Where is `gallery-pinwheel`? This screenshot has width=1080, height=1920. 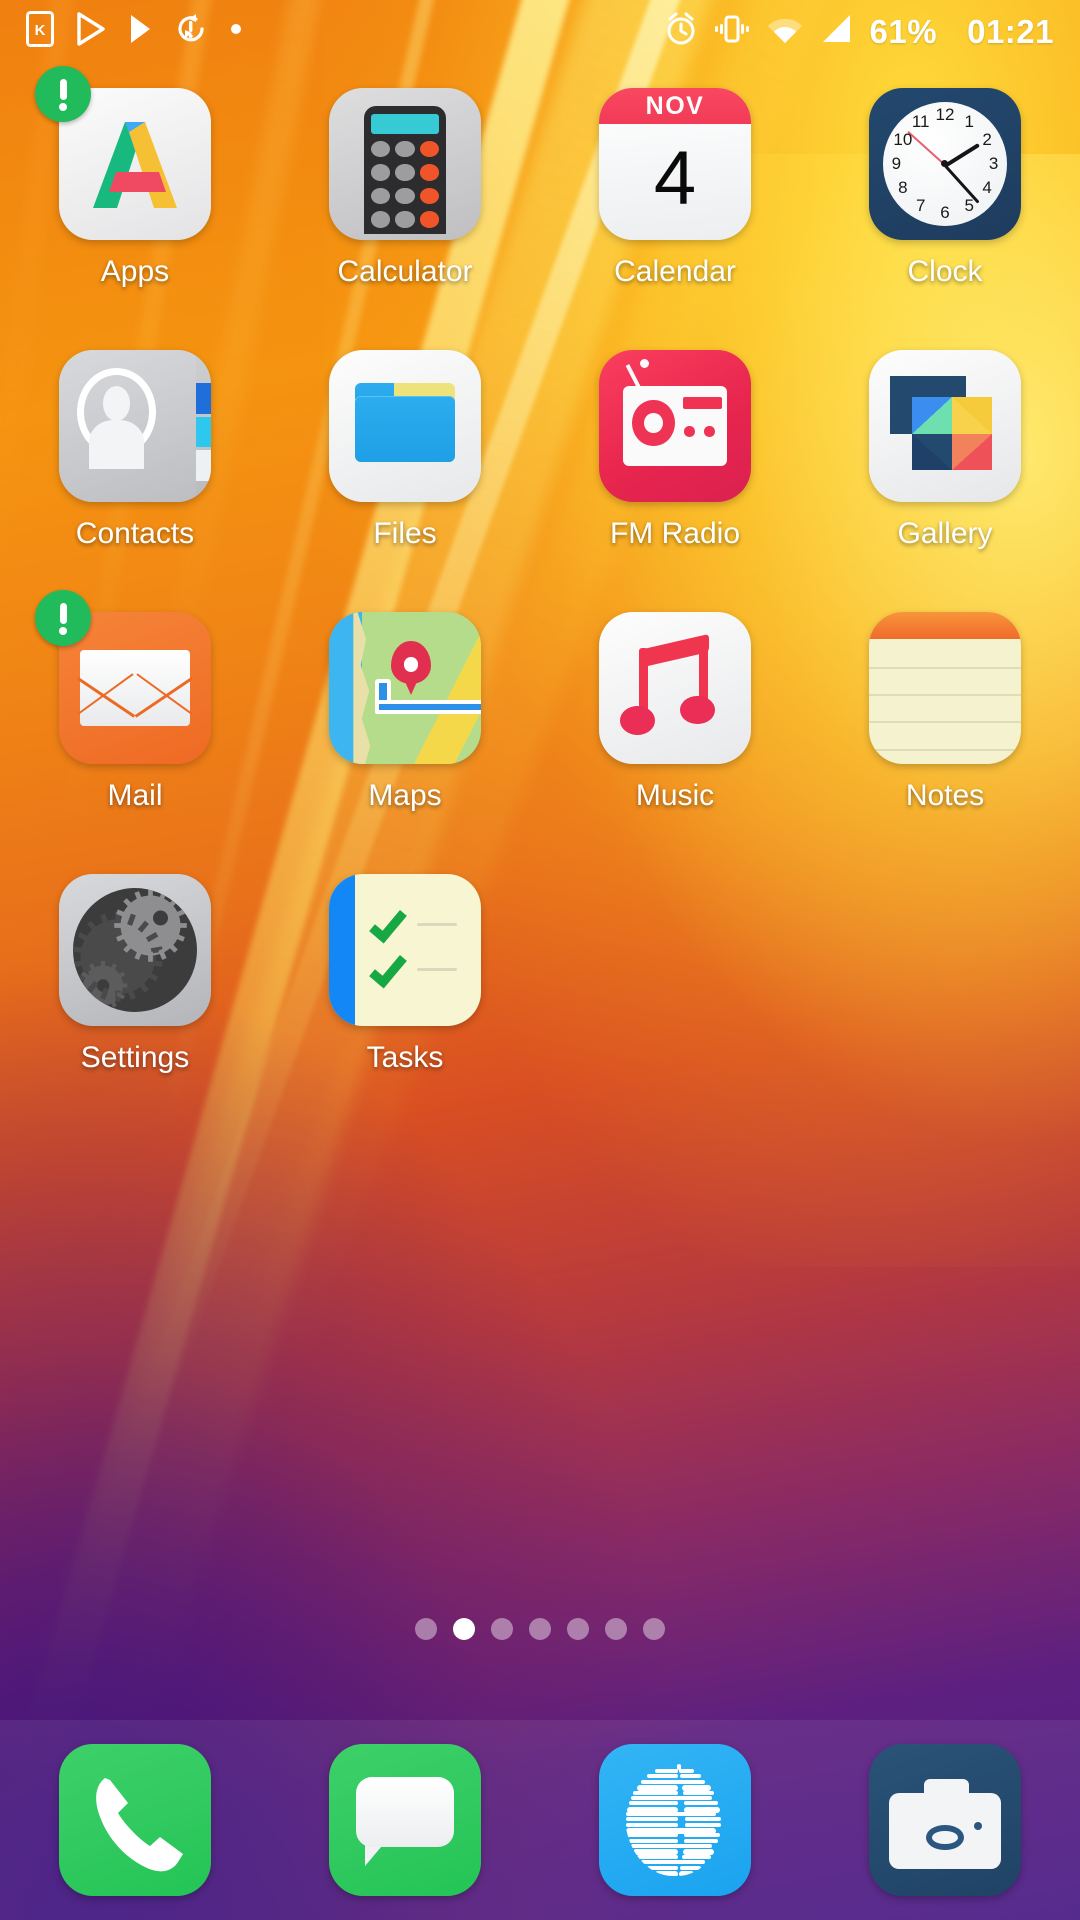 gallery-pinwheel is located at coordinates (952, 434).